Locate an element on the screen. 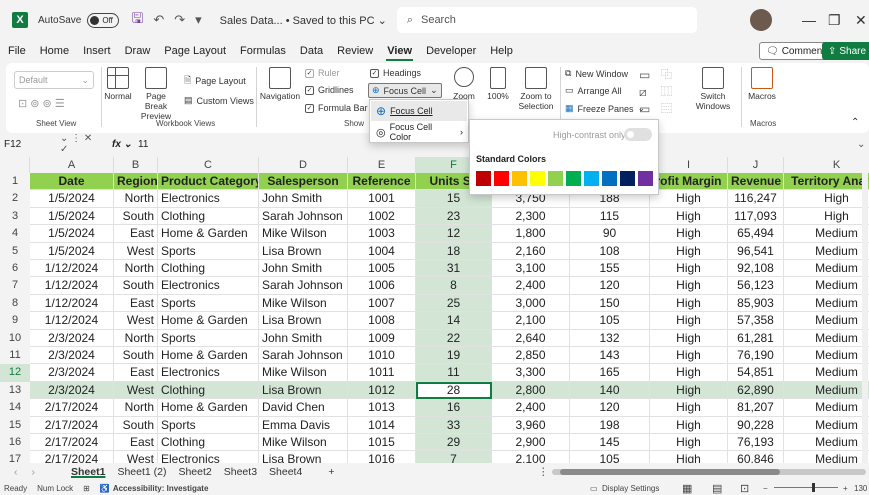 This screenshot has height=495, width=869. row-header: 14 is located at coordinates (15, 408).